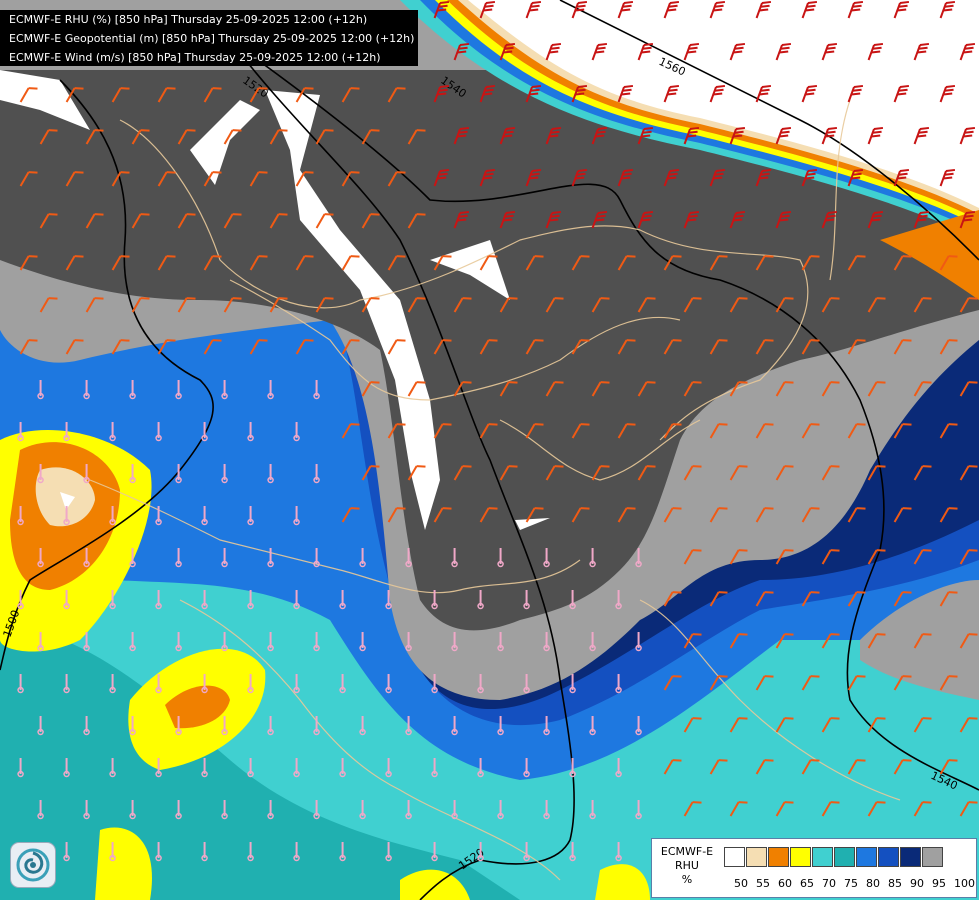 Image resolution: width=979 pixels, height=900 pixels. I want to click on legend-title-model: ECMWF-E, so click(687, 851).